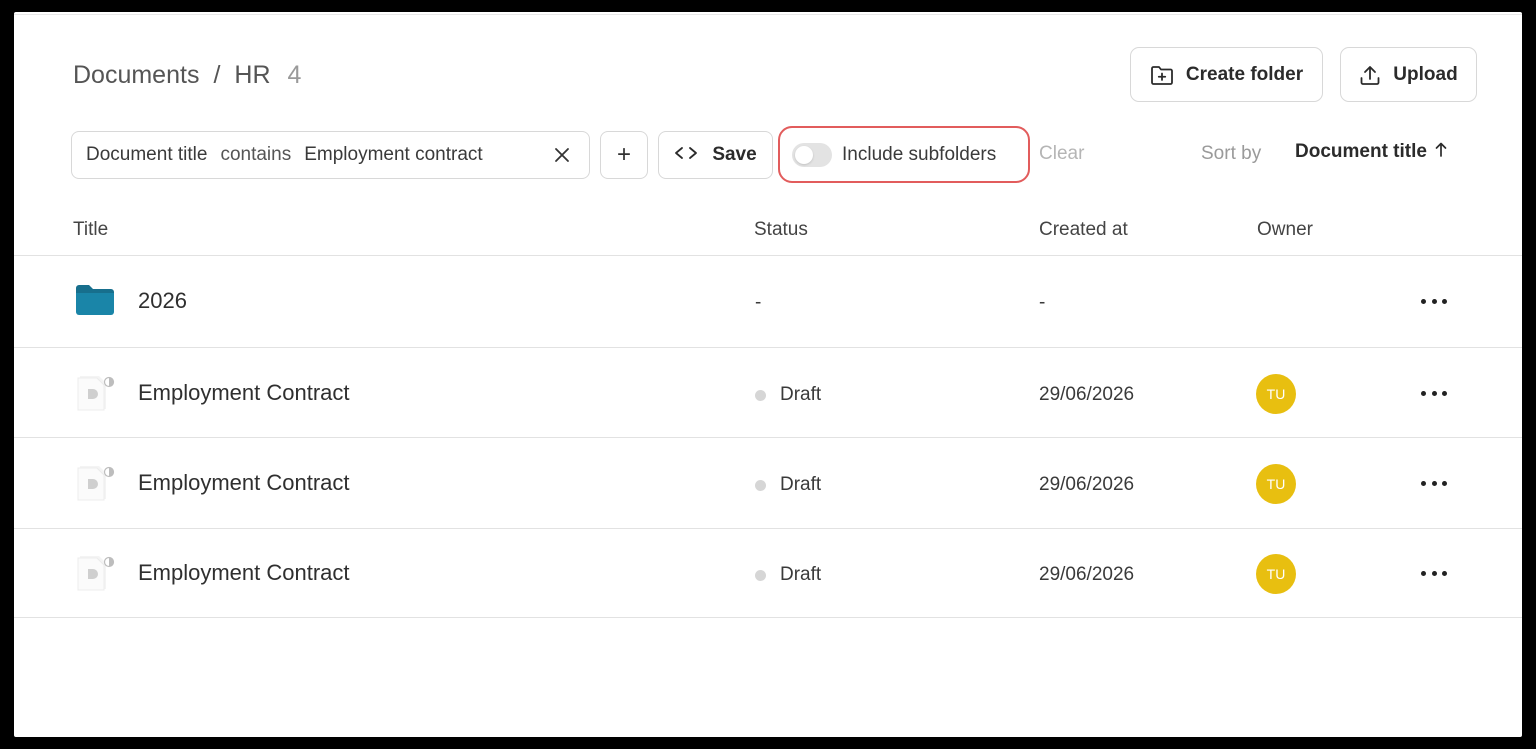  What do you see at coordinates (1042, 302) in the screenshot?
I see `row-created-at: -` at bounding box center [1042, 302].